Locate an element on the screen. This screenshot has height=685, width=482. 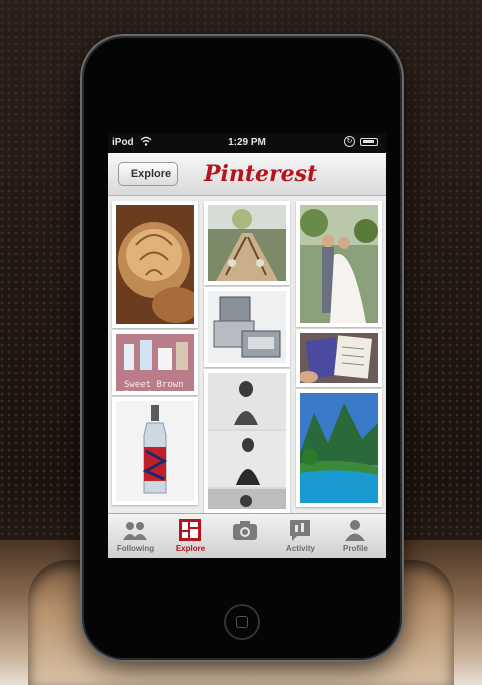
pin-image: Sweet Brown Bread is located at coordinates (155, 362).